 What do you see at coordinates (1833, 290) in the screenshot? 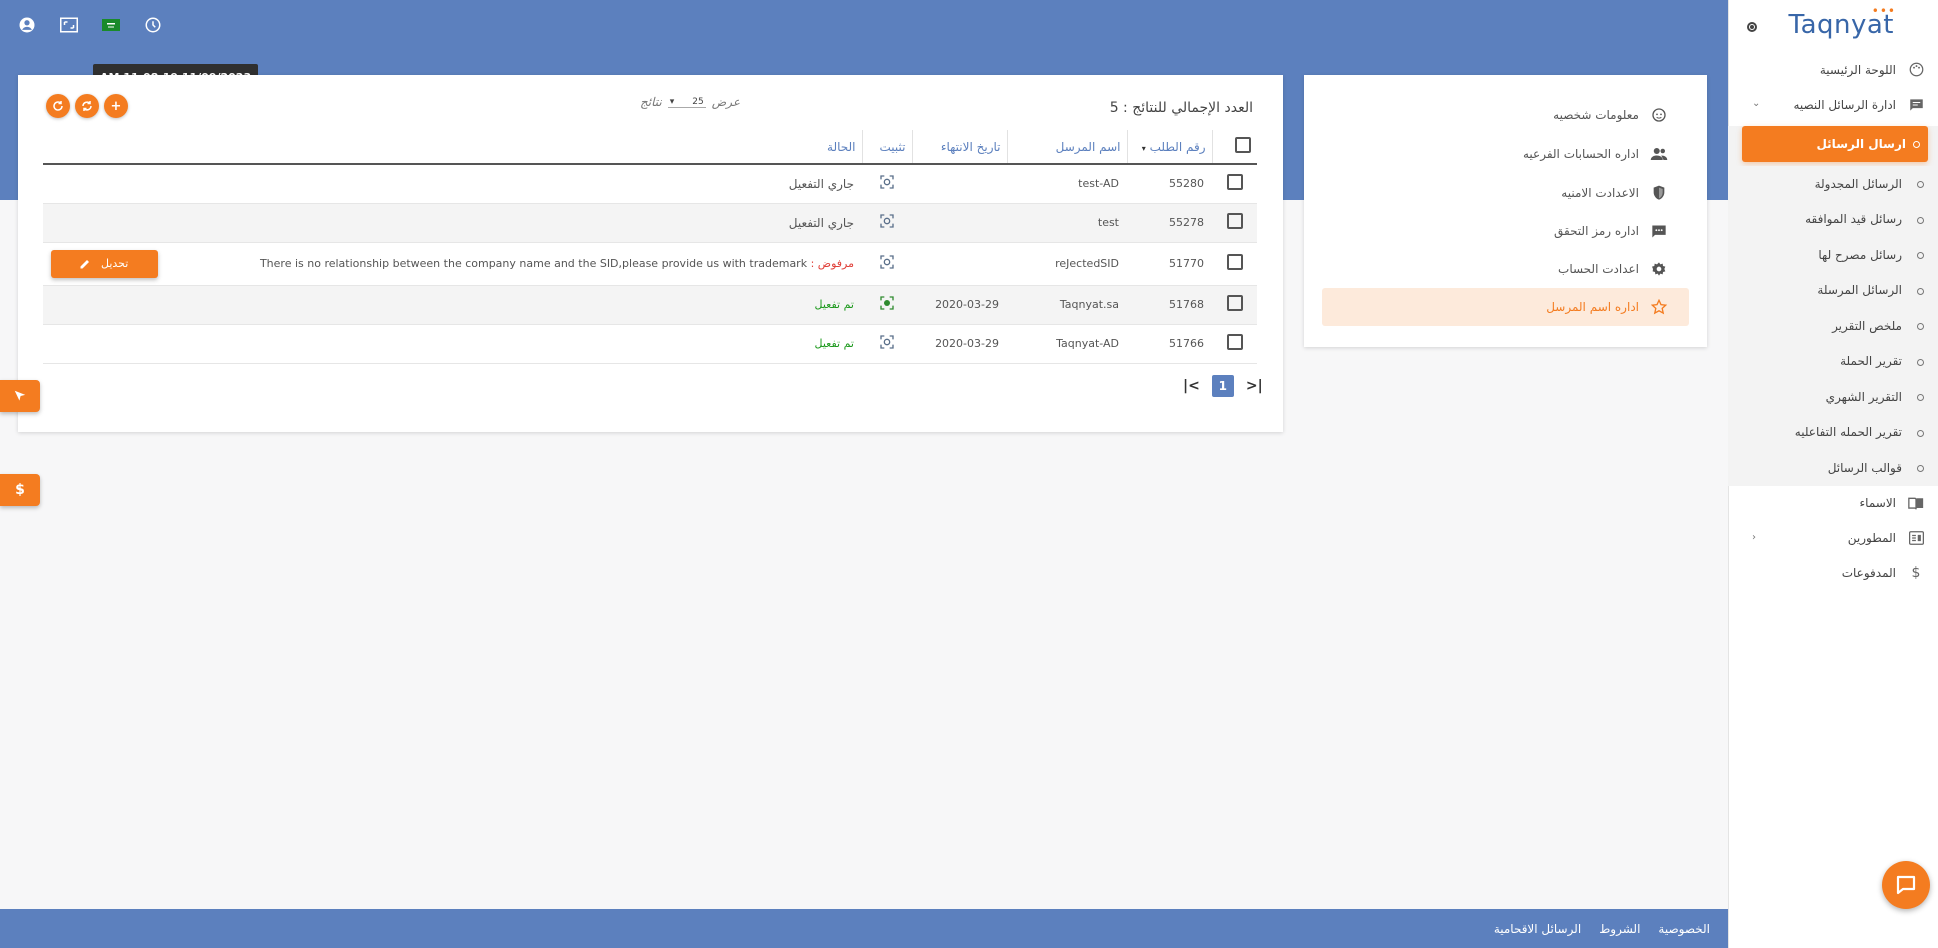
I see `sidebar-subitem-sent: الرسائل المرسلة` at bounding box center [1833, 290].